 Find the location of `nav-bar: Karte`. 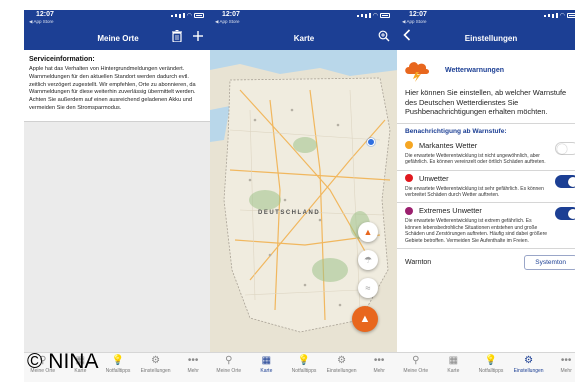

nav-bar: Karte is located at coordinates (304, 38).